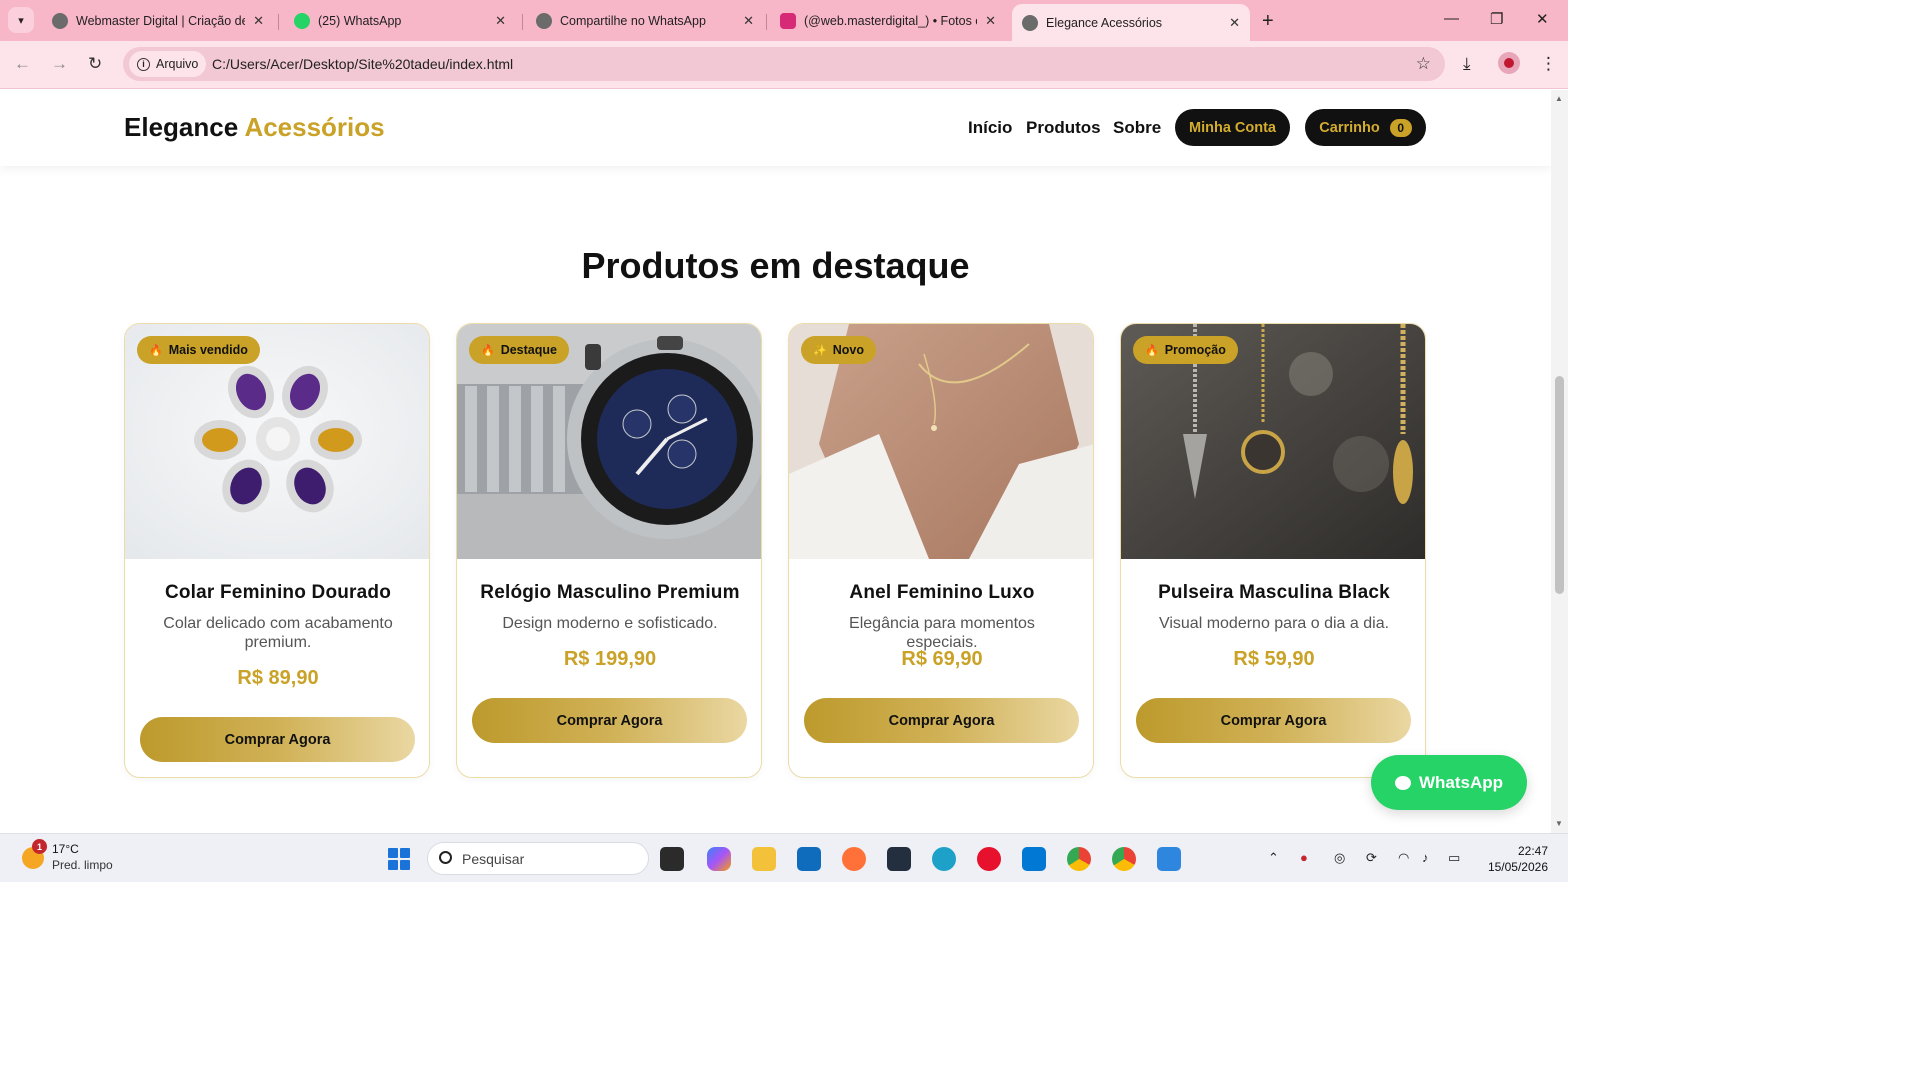  What do you see at coordinates (1034, 859) in the screenshot?
I see `vscode-icon` at bounding box center [1034, 859].